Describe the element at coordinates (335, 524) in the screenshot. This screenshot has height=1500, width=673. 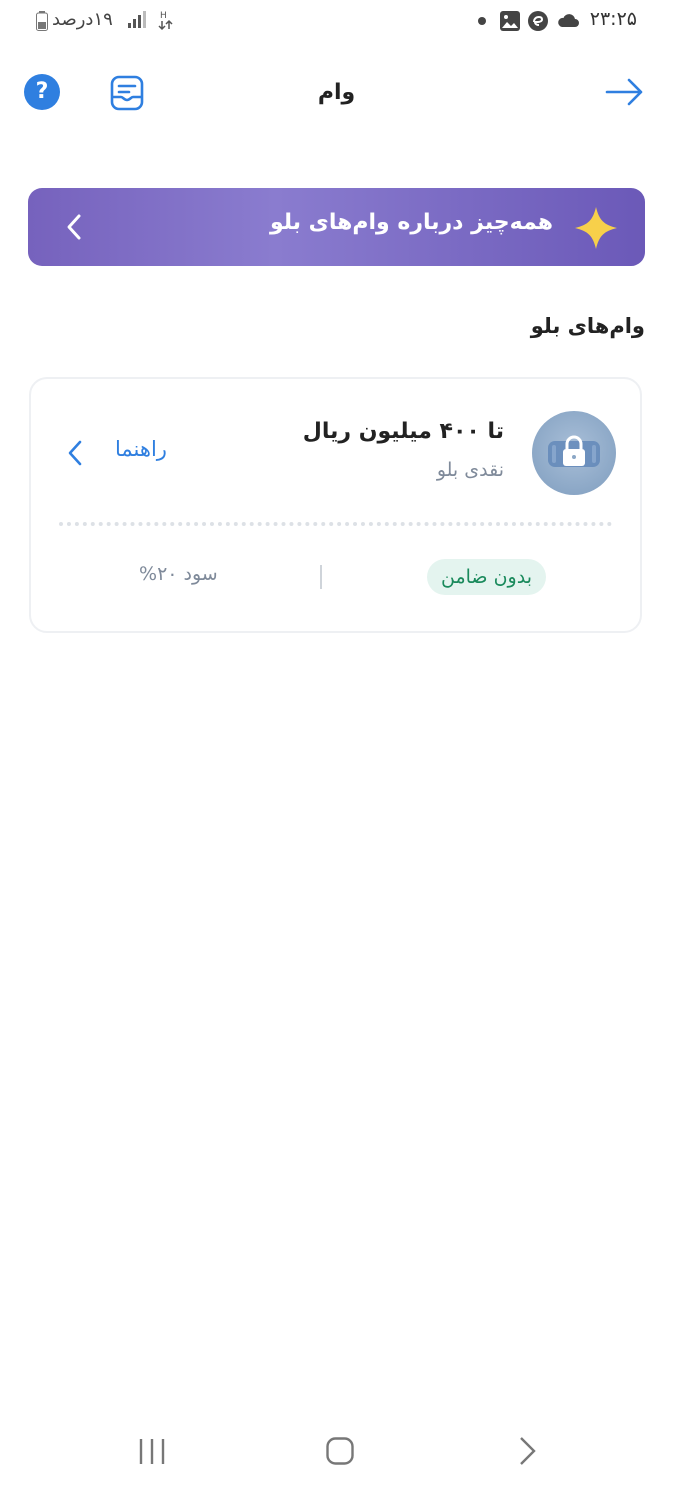
I see `dotted-divider` at that location.